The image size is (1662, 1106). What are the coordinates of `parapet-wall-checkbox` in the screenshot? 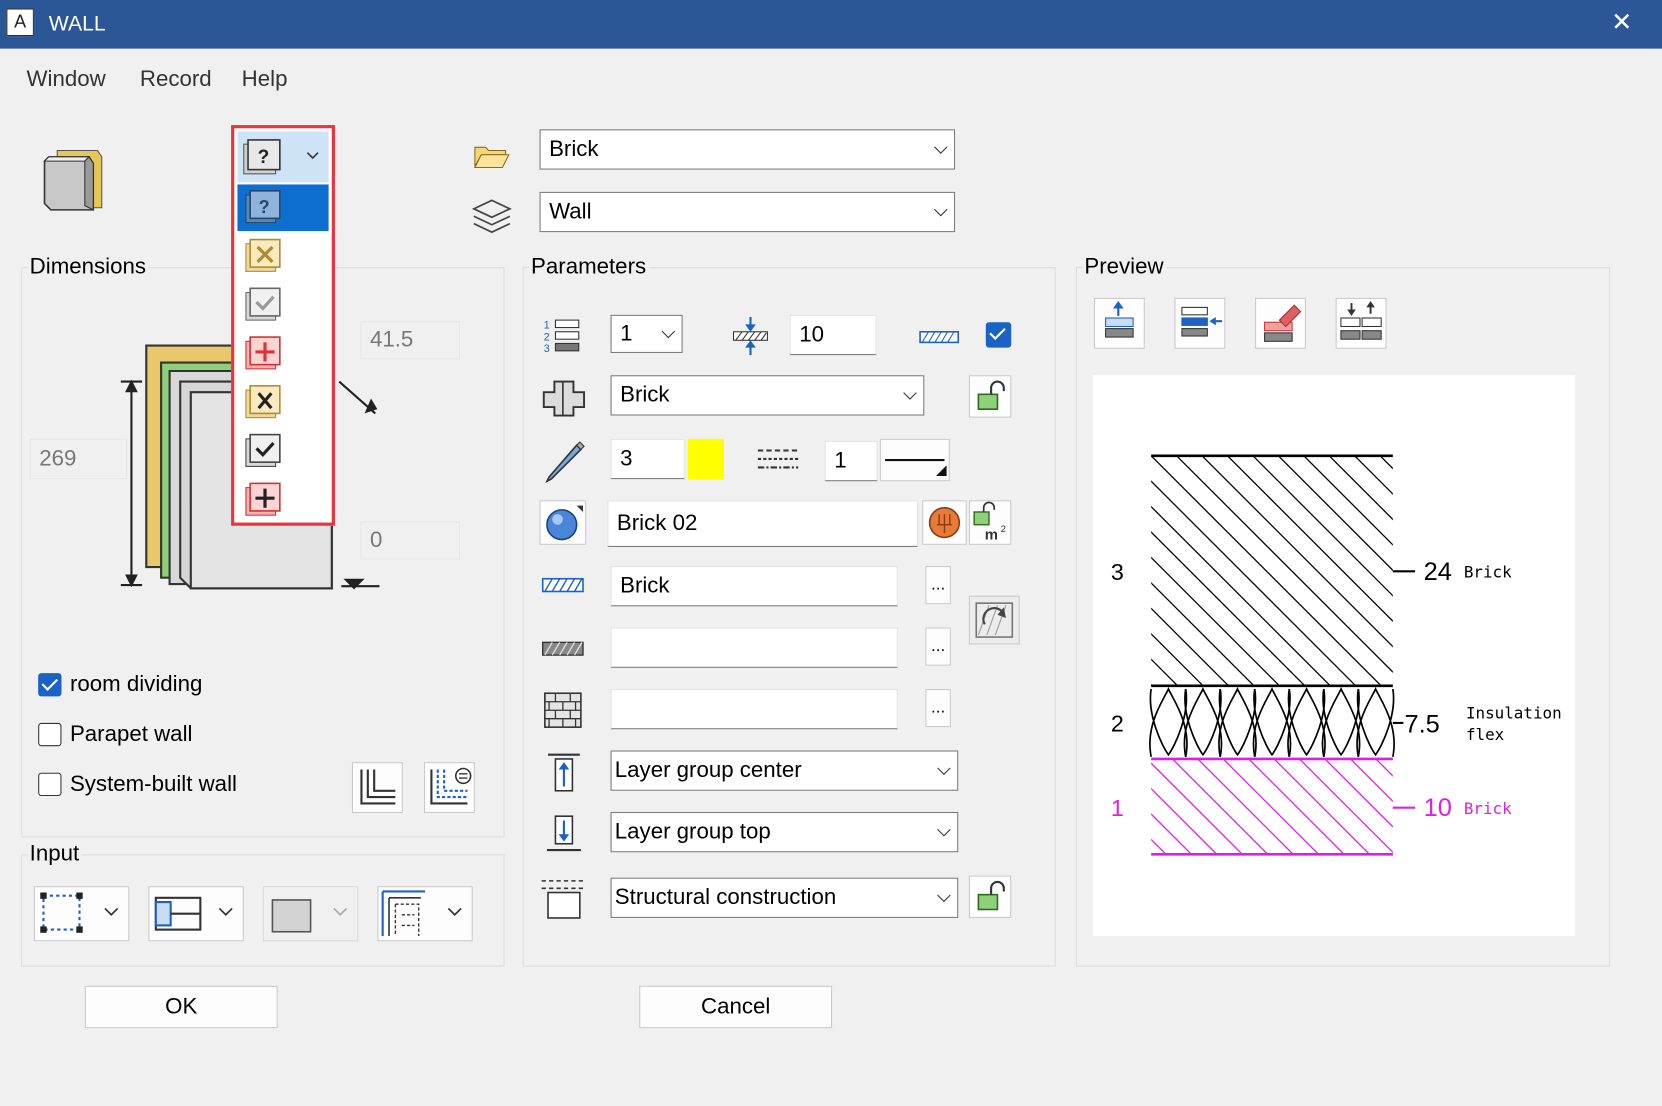 It's located at (50, 734).